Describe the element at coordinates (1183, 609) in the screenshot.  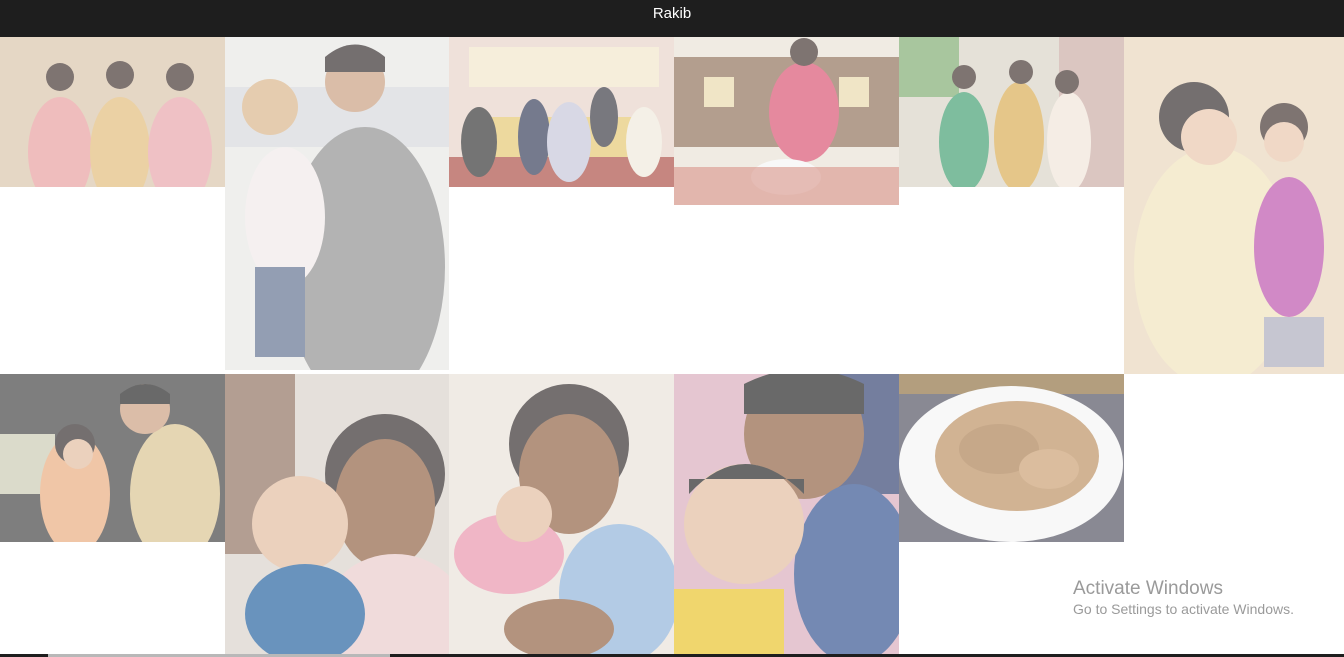
I see `watermark-subtitle: Go to Settings to activate Windows.` at that location.